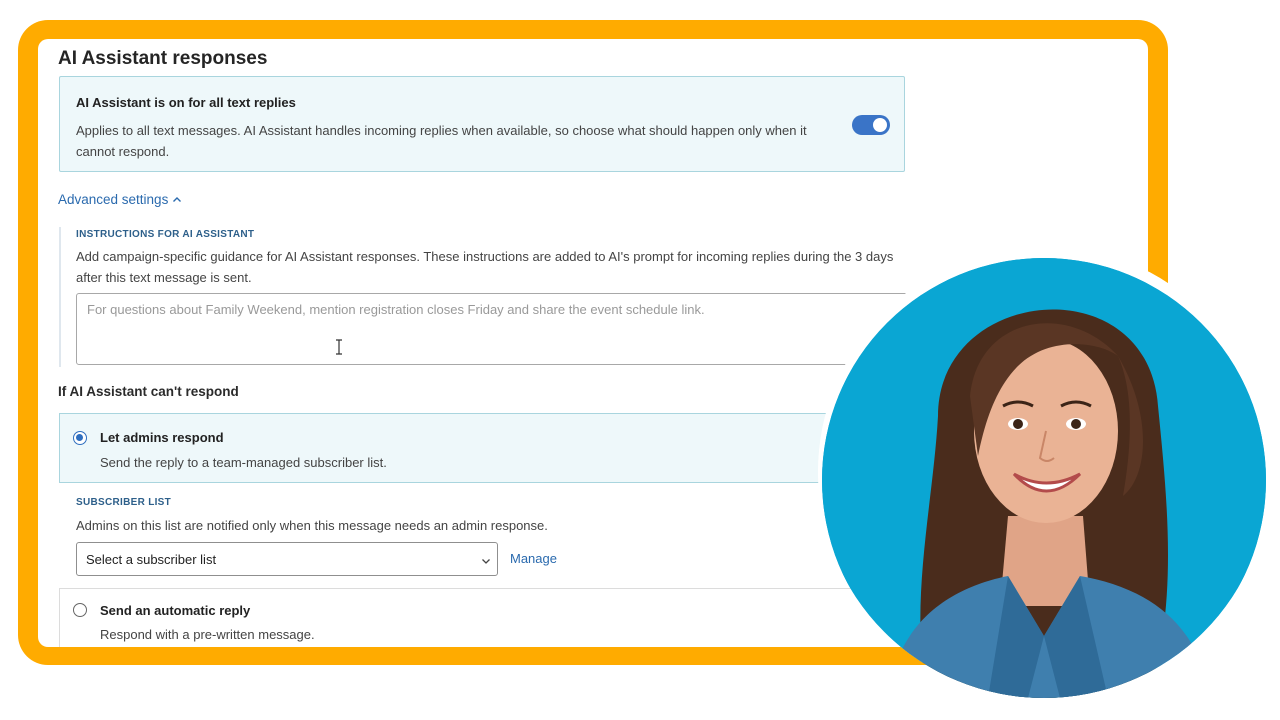 The height and width of the screenshot is (720, 1280). I want to click on banner-title: AI Assistant is on for all text replies, so click(186, 102).